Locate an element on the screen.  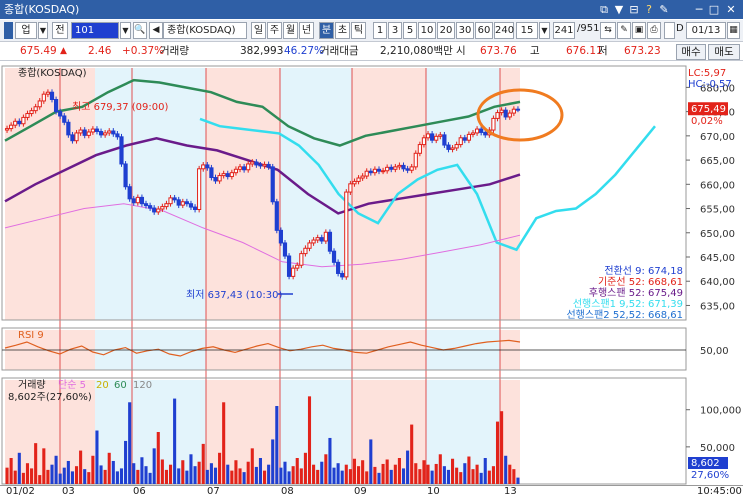
lc-label: LC:5,97 is located at coordinates (707, 73).